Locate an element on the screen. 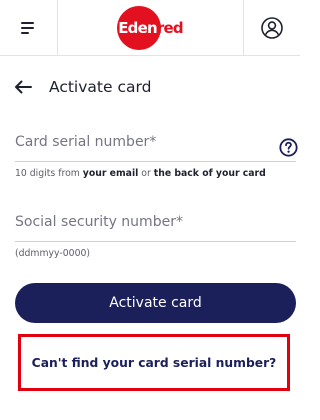 This screenshot has height=420, width=320. page-title: Activate card is located at coordinates (100, 87).